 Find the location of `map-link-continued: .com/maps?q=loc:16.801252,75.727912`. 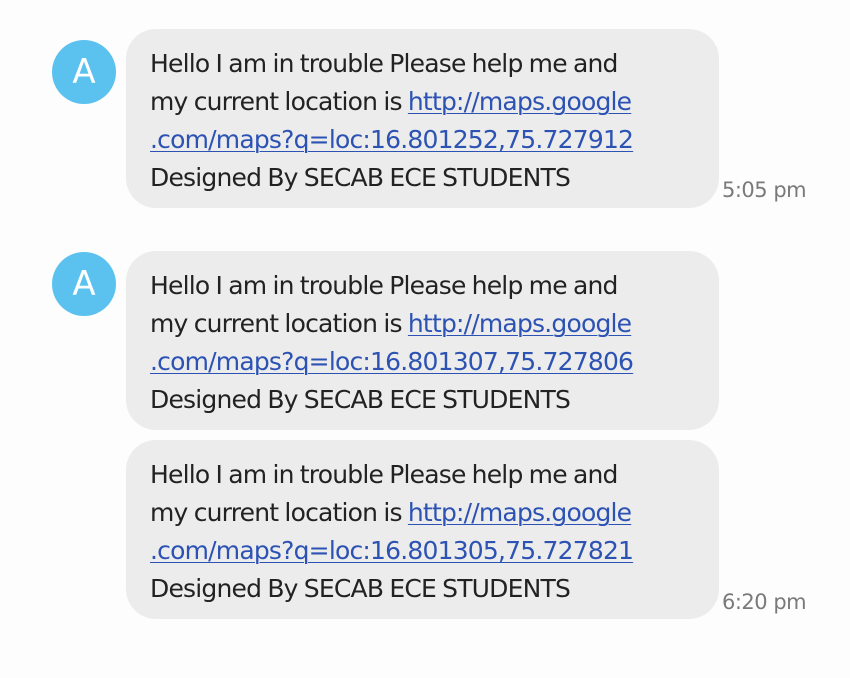

map-link-continued: .com/maps?q=loc:16.801252,75.727912 is located at coordinates (392, 139).